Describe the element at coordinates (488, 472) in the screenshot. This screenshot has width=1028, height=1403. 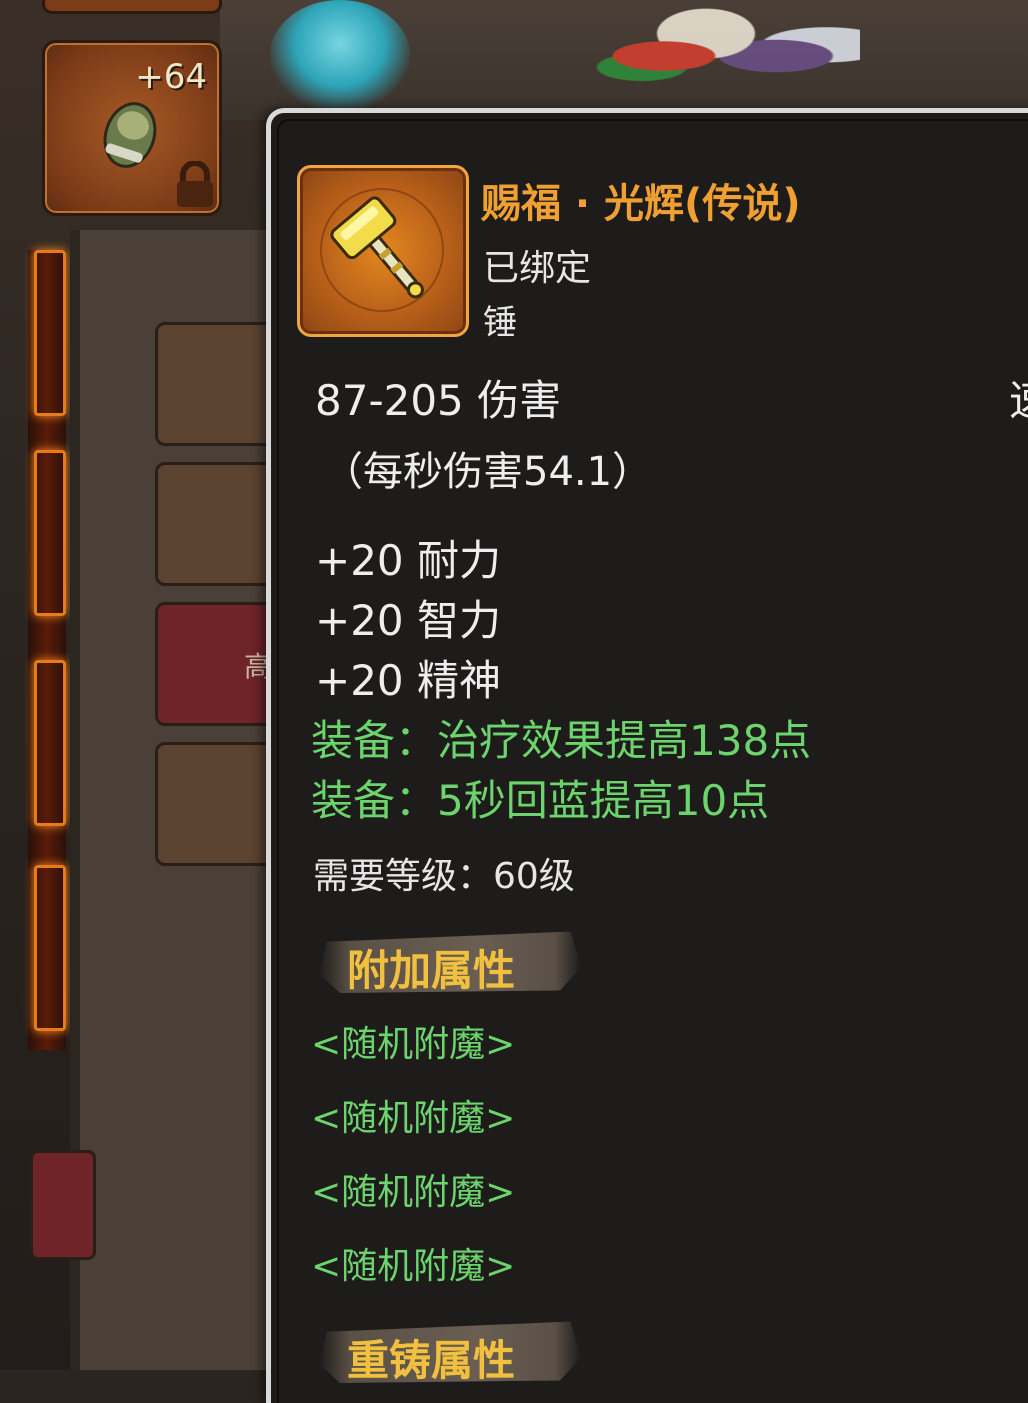
I see `damage-per-second: （每秒伤害54.1）` at that location.